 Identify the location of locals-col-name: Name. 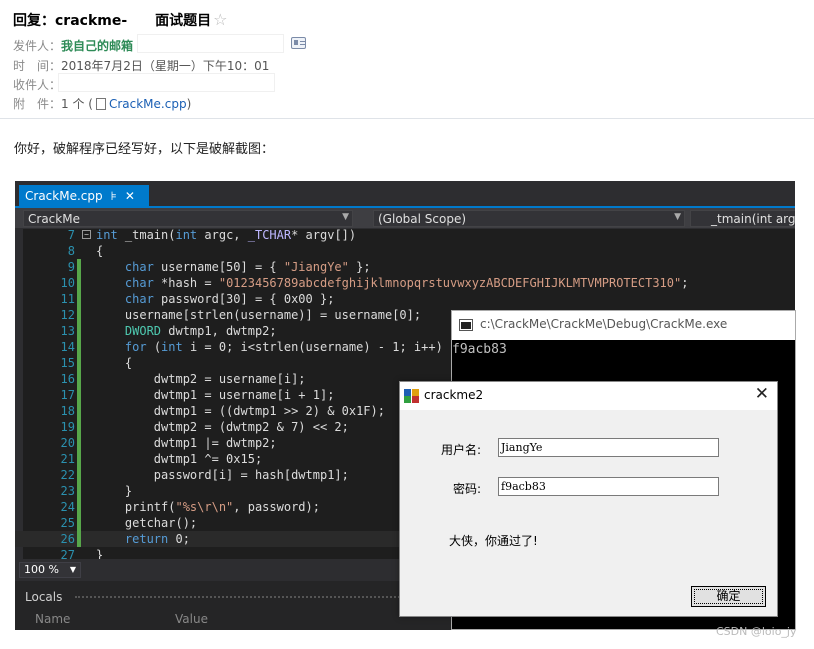
(52, 619).